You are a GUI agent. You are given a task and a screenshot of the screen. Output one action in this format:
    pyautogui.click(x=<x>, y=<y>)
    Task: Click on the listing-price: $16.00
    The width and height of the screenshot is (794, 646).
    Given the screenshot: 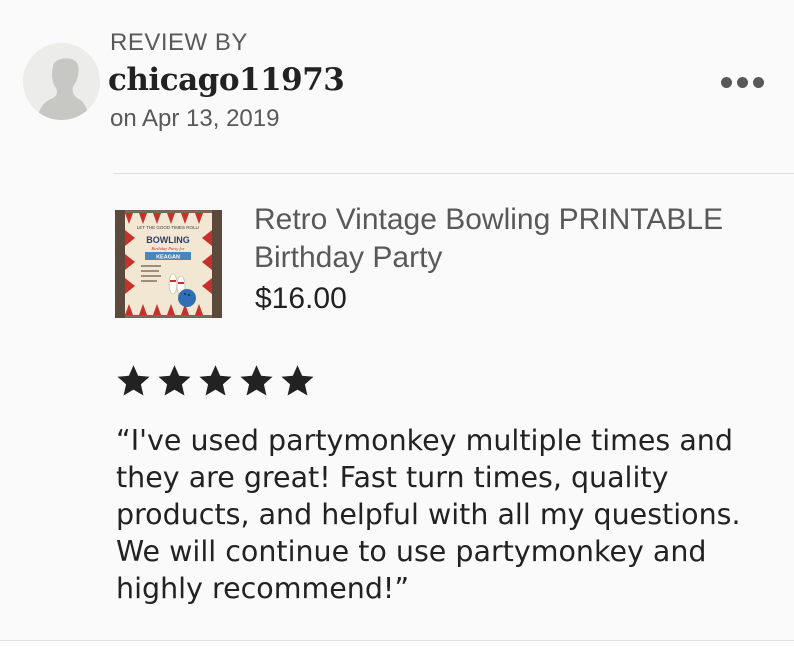 What is the action you would take?
    pyautogui.click(x=301, y=298)
    